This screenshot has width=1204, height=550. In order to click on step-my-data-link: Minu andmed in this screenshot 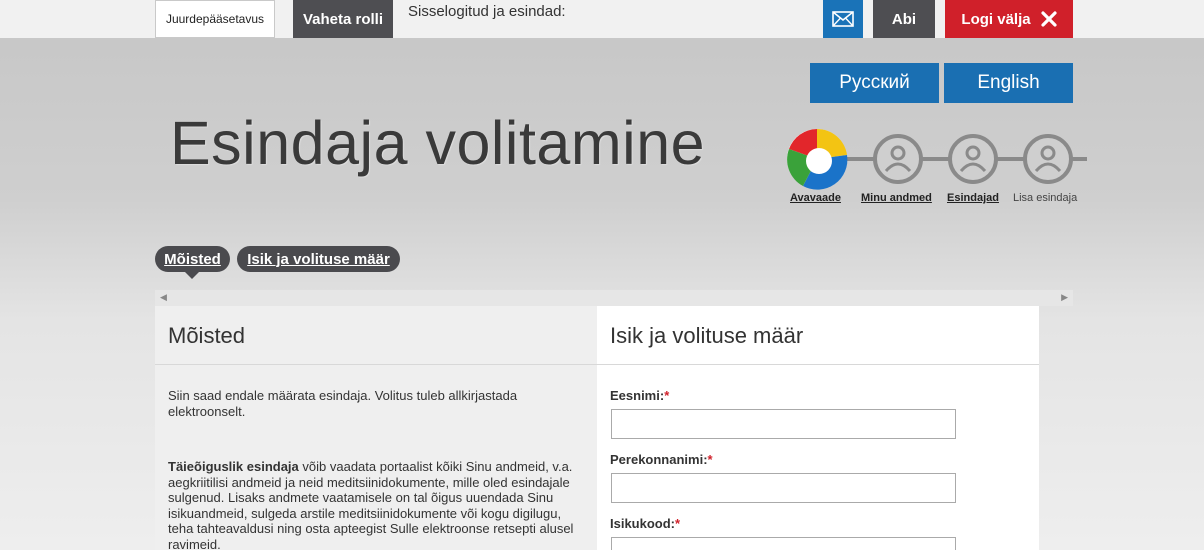, I will do `click(896, 198)`.